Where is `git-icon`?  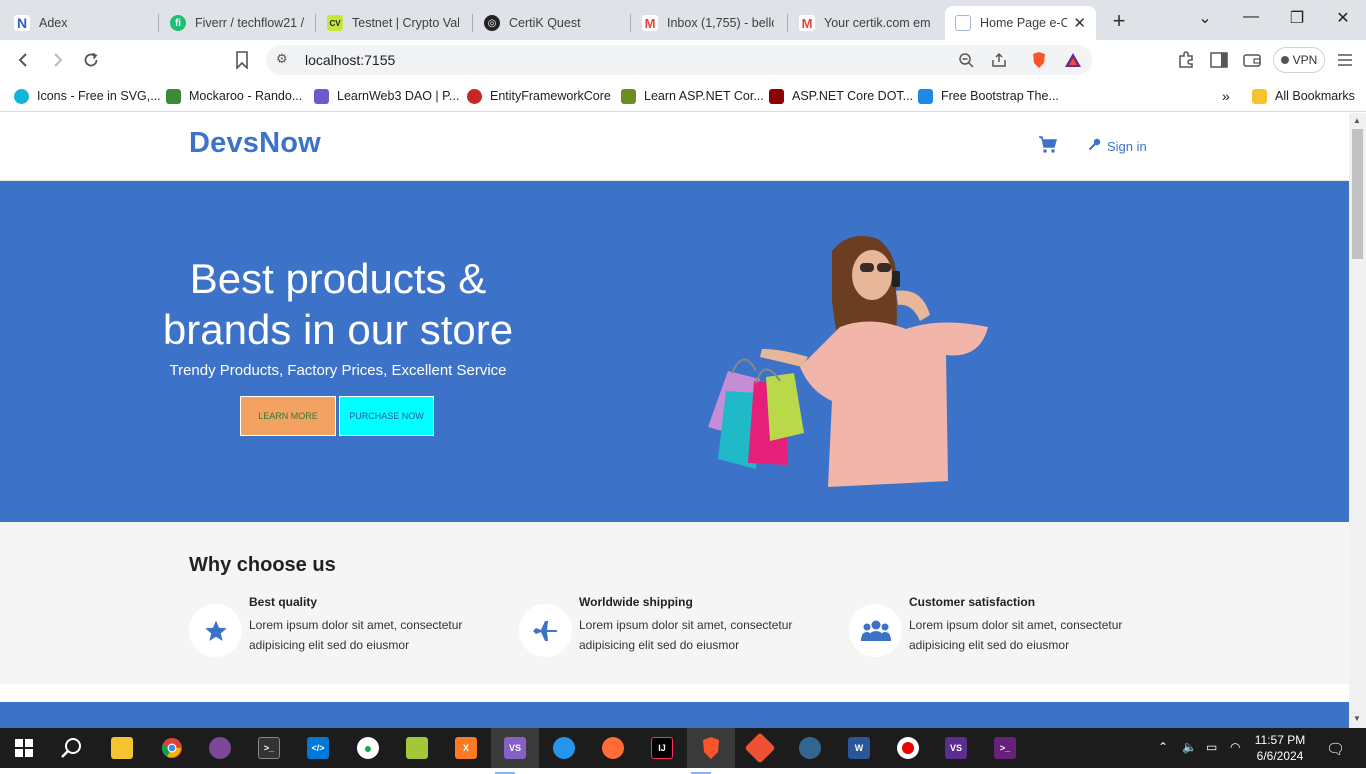 git-icon is located at coordinates (760, 748).